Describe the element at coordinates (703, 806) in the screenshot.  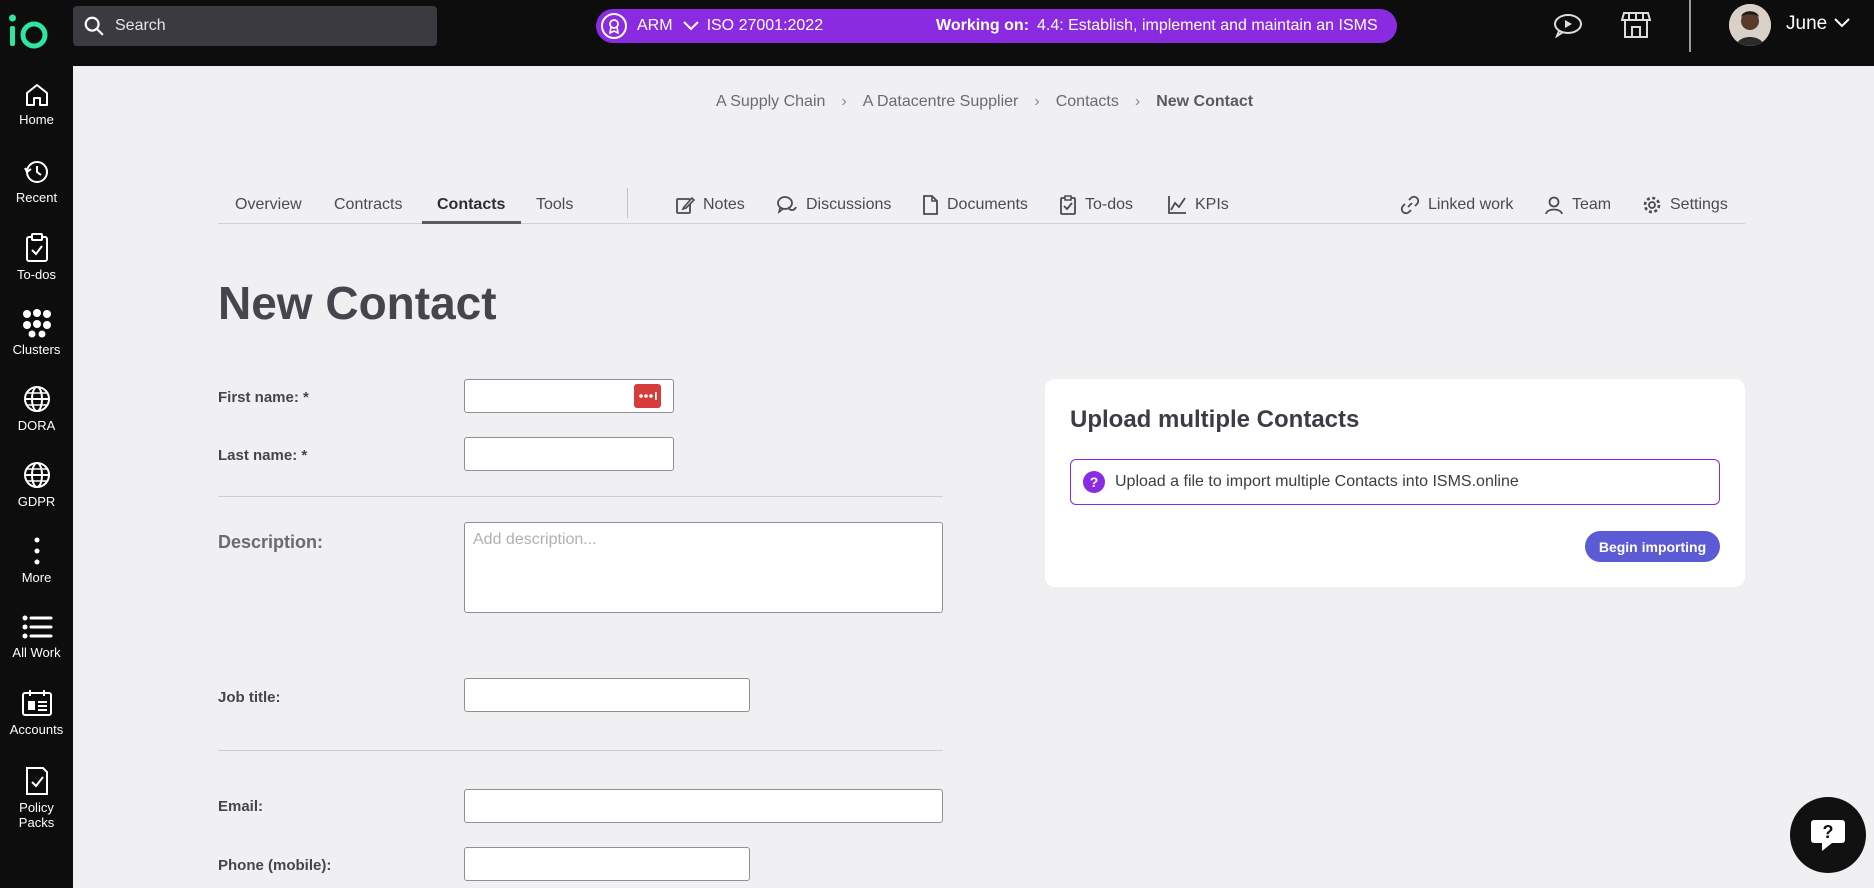
I see `email-field` at that location.